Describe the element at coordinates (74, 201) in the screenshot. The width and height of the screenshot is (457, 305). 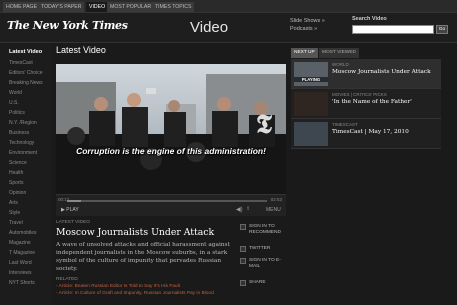
I see `progress-fill` at that location.